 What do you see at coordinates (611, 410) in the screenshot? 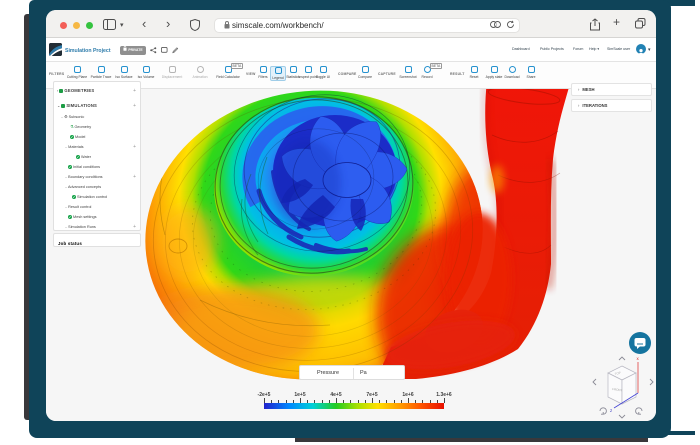
I see `svg-text: z` at bounding box center [611, 410].